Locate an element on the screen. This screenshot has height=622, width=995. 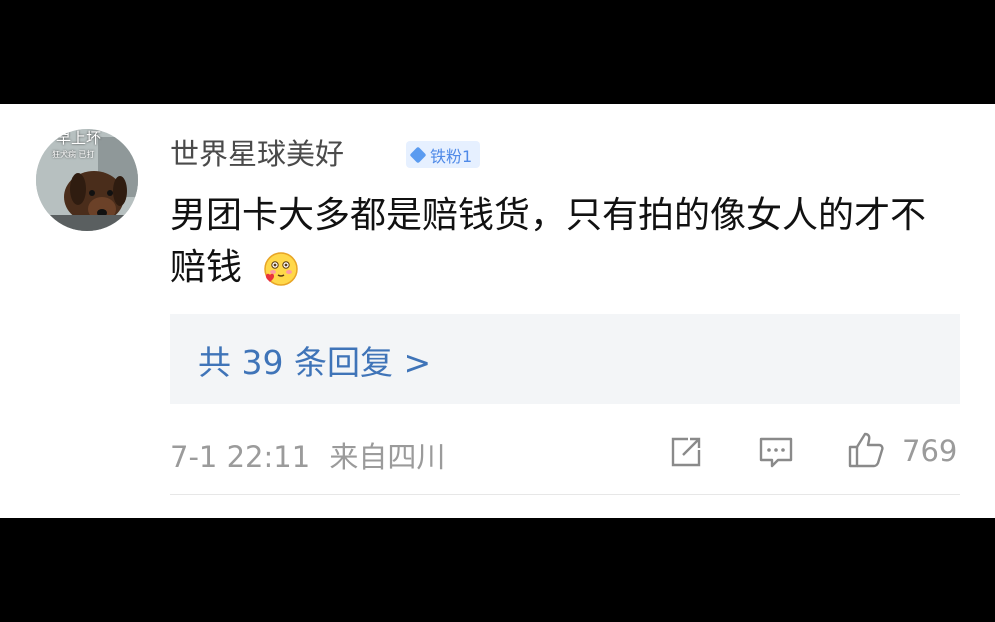
avatar: 早上坏 狂犬病 已打 is located at coordinates (87, 180).